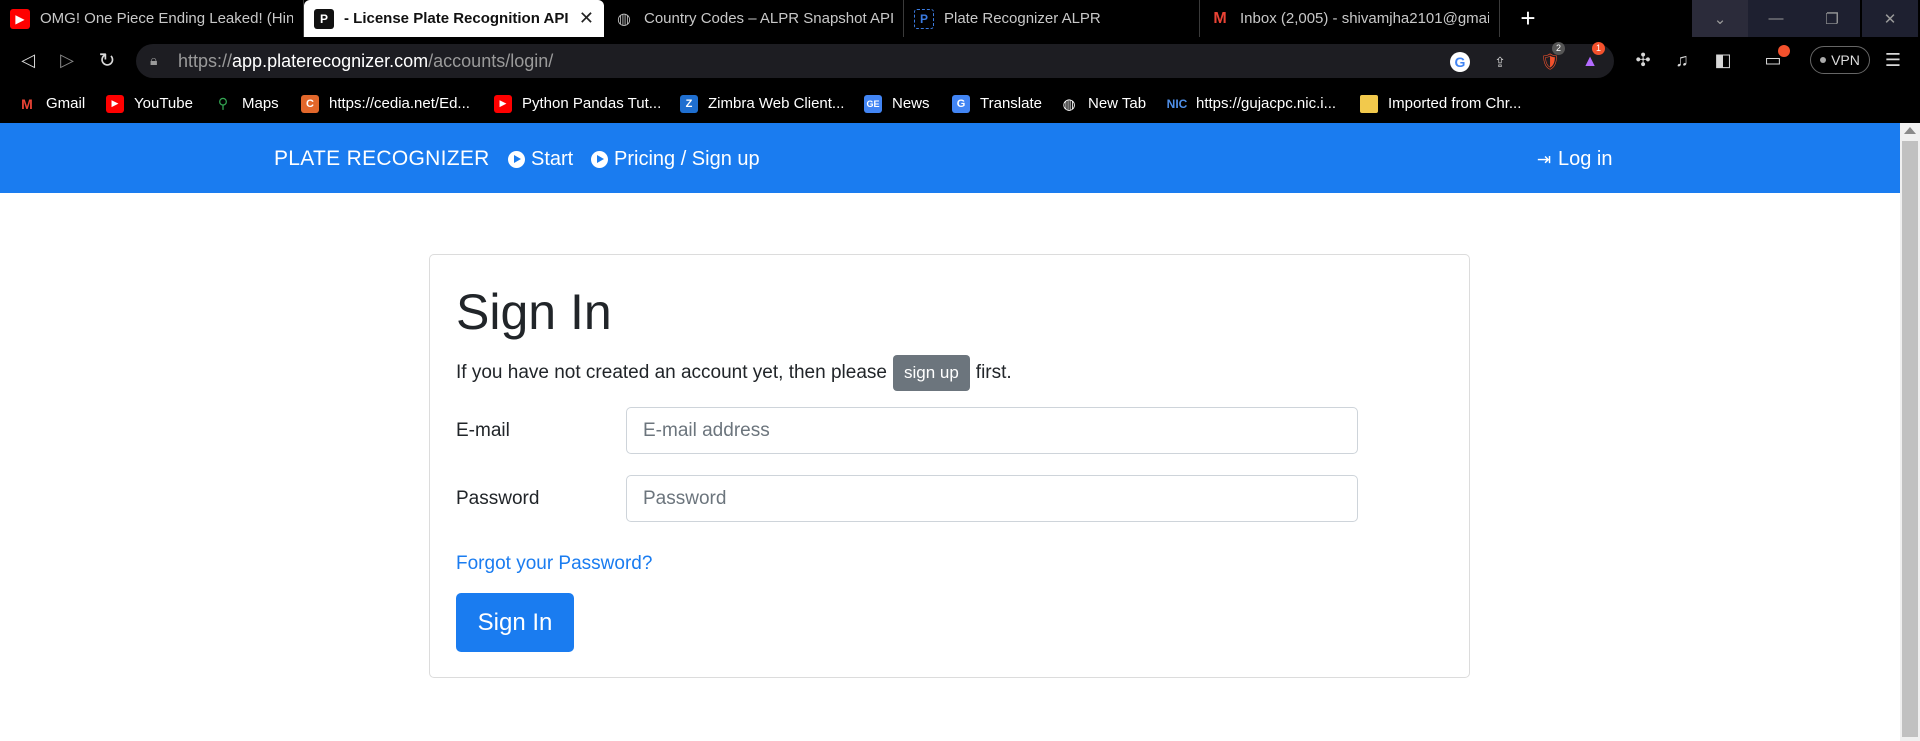 Image resolution: width=1920 pixels, height=741 pixels. I want to click on tab-search-chevron-icon: ⌄, so click(1720, 18).